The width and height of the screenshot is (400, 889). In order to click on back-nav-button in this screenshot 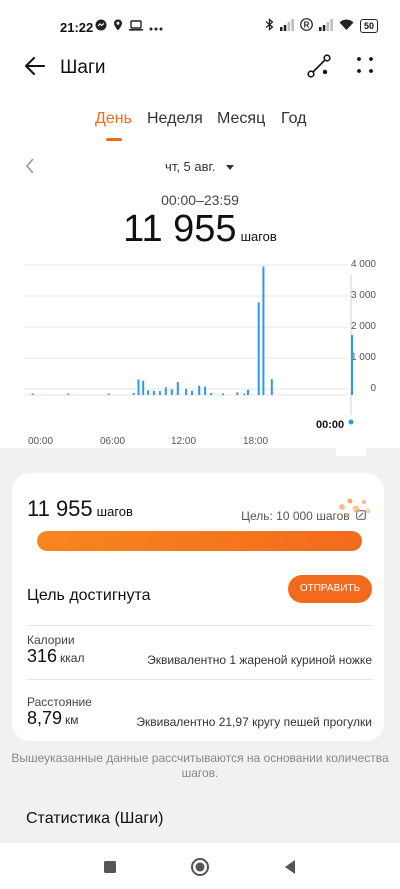, I will do `click(290, 867)`.